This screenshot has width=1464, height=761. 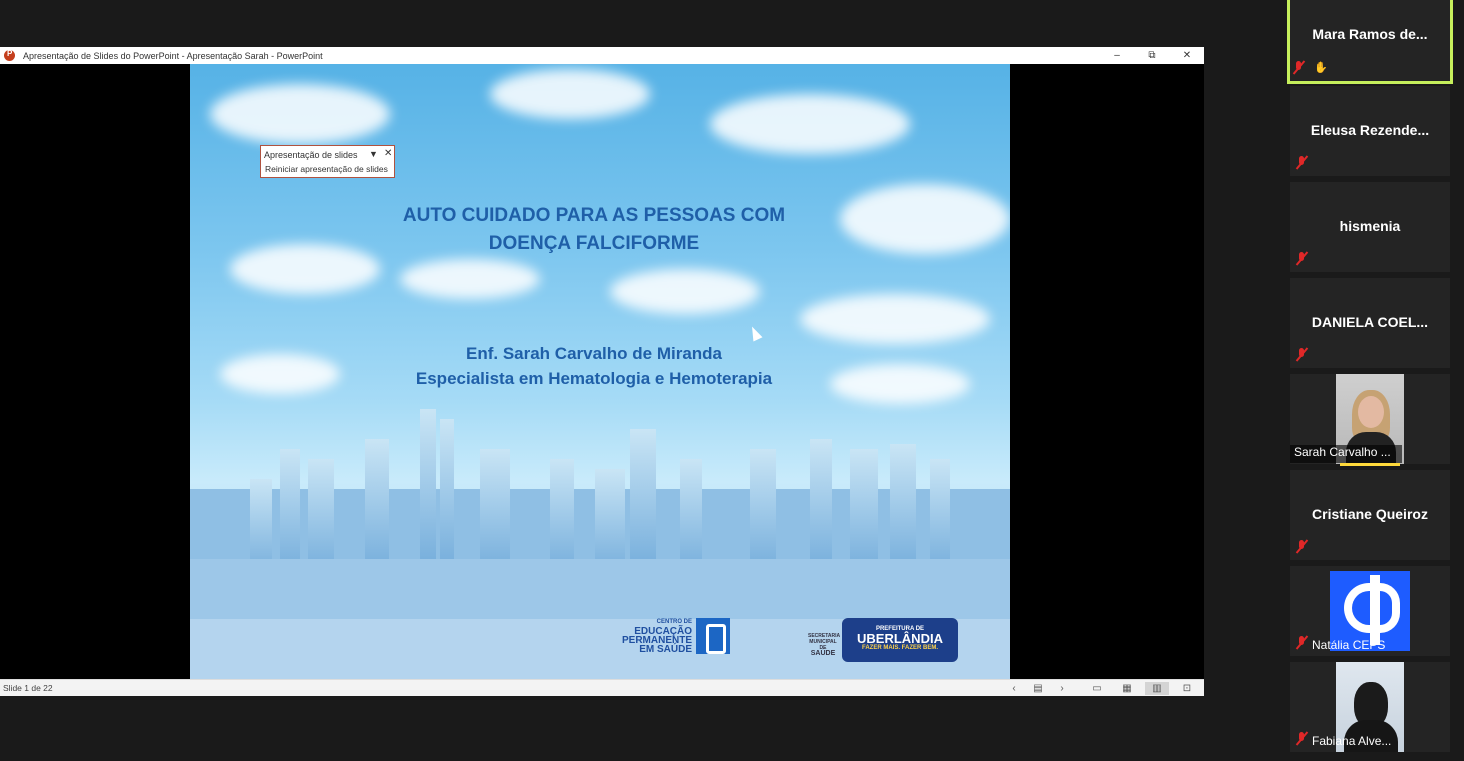 I want to click on participant-name: hismenia, so click(x=1370, y=226).